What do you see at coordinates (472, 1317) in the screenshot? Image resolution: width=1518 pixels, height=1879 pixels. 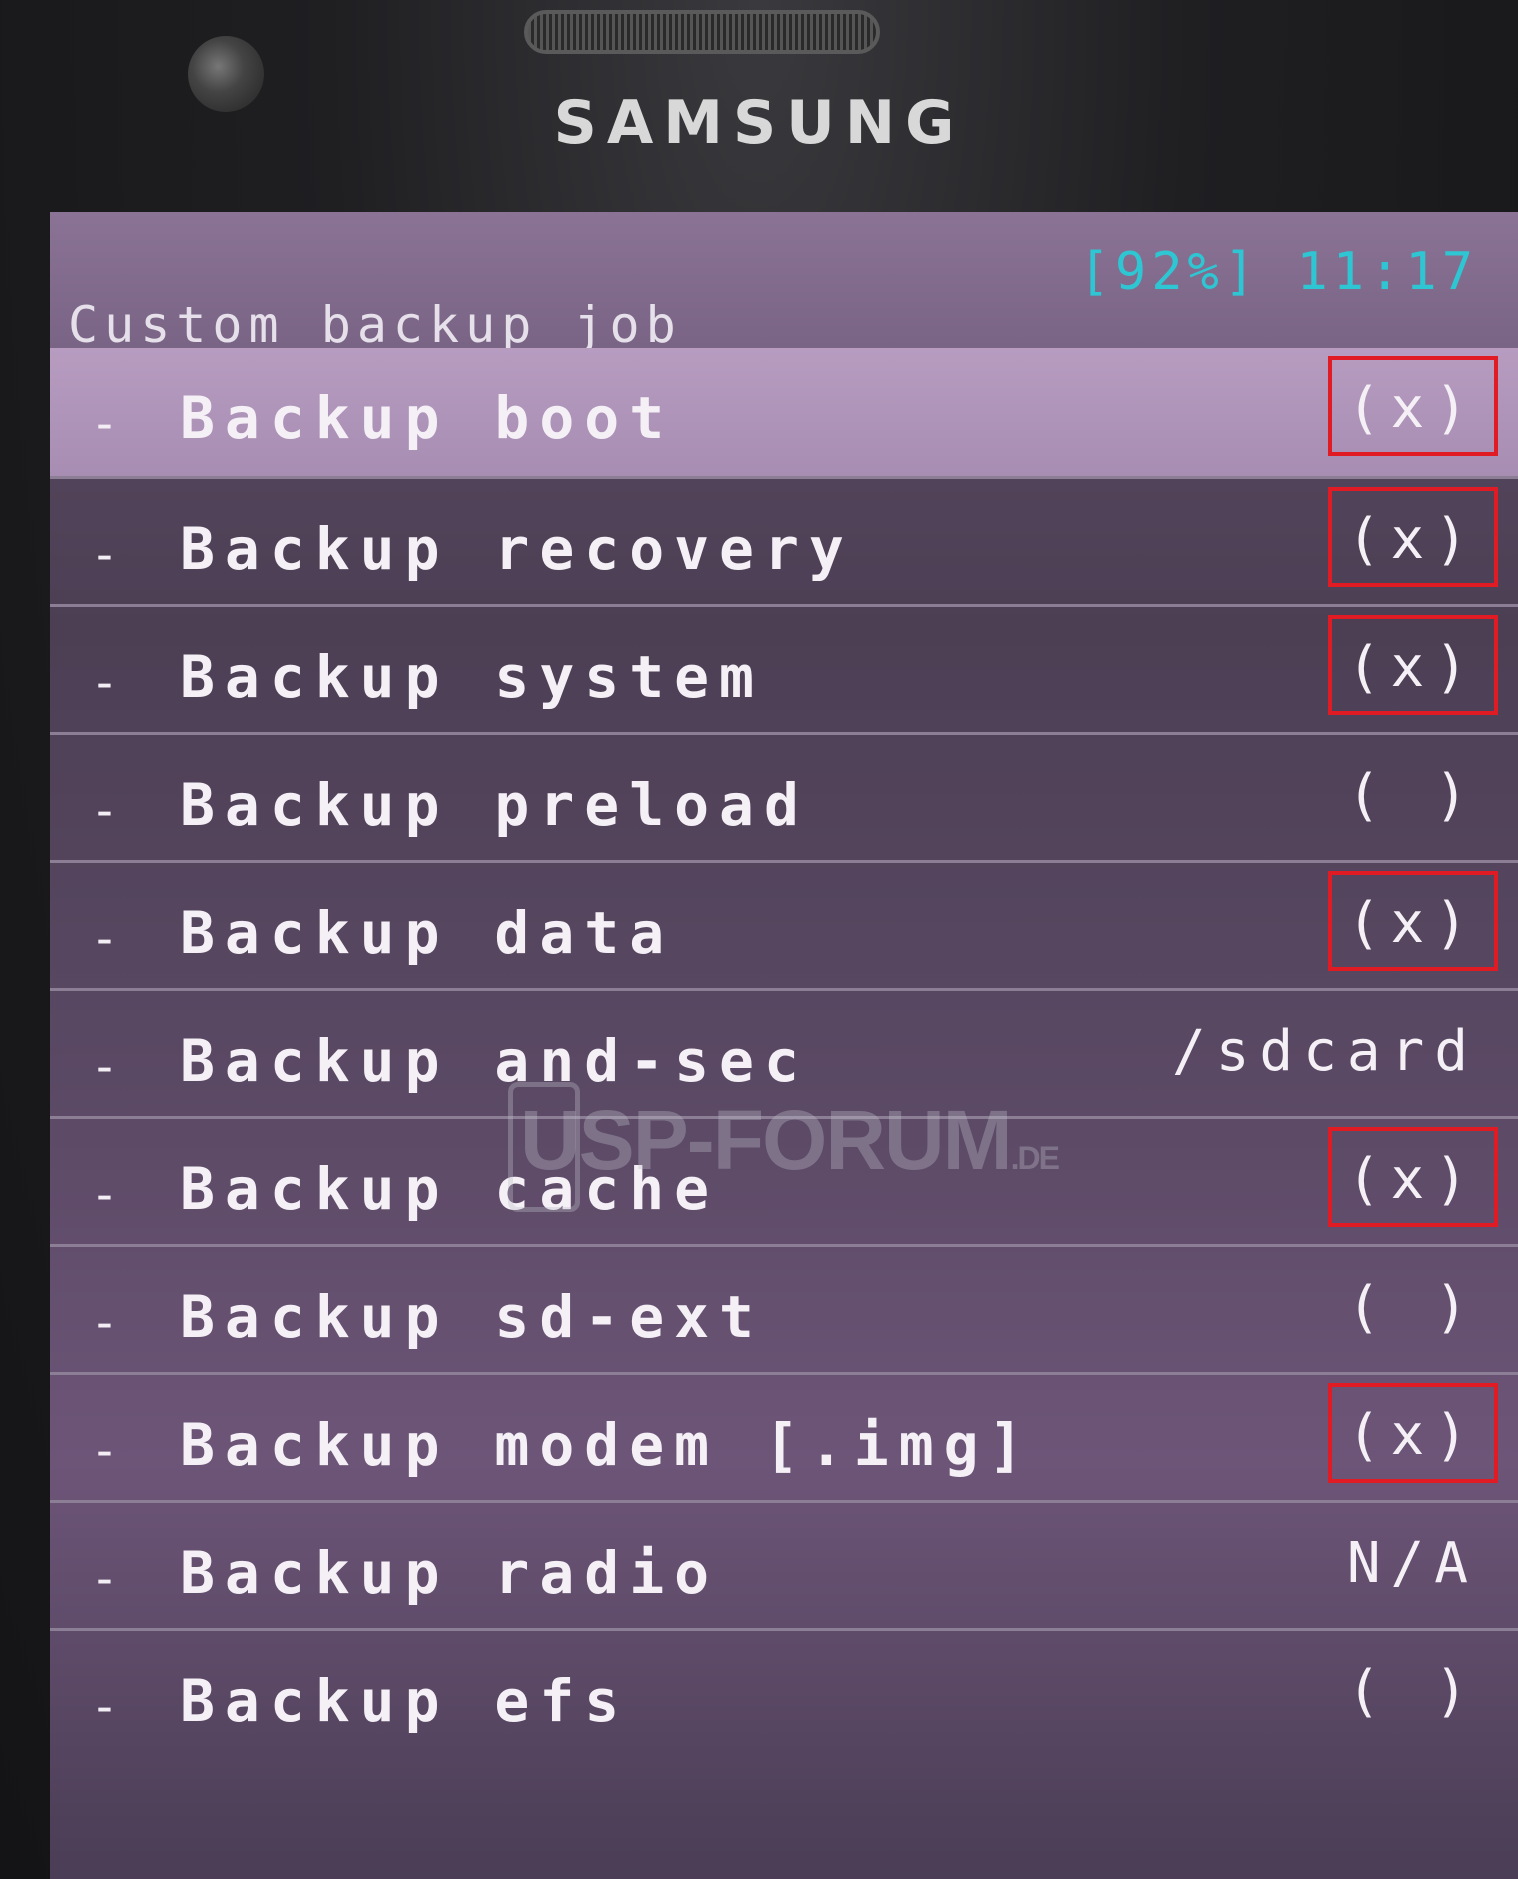 I see `menu-item-label: Backup sd-ext` at bounding box center [472, 1317].